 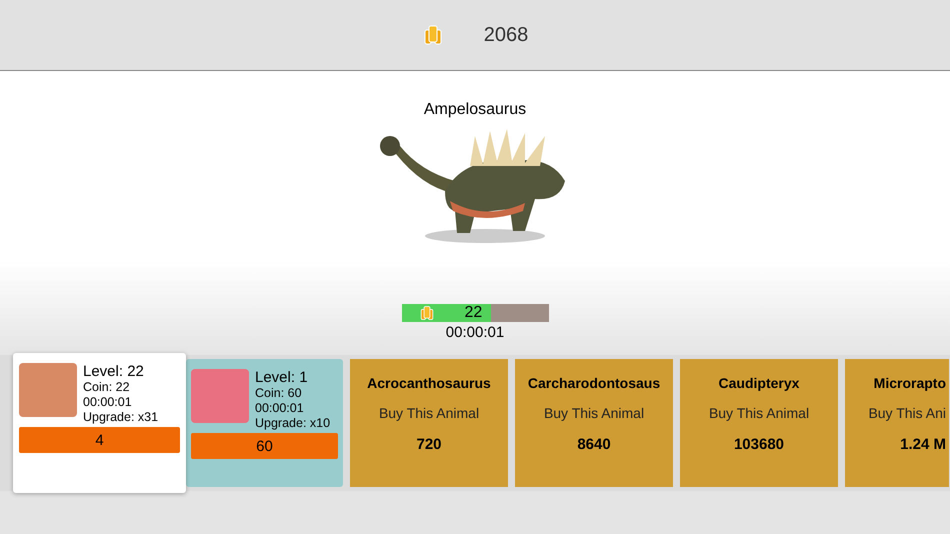 What do you see at coordinates (473, 313) in the screenshot?
I see `progress-value: 22` at bounding box center [473, 313].